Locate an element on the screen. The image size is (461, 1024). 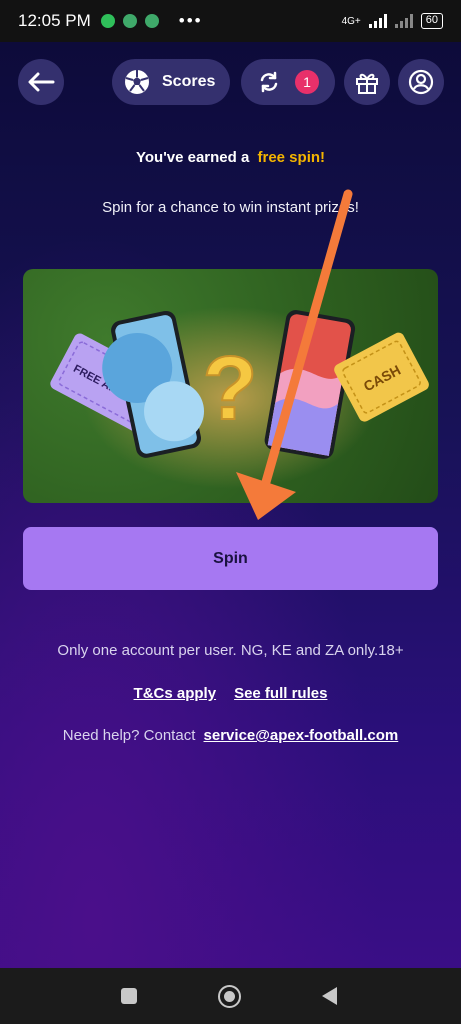
spin-button: Spin is located at coordinates (230, 558).